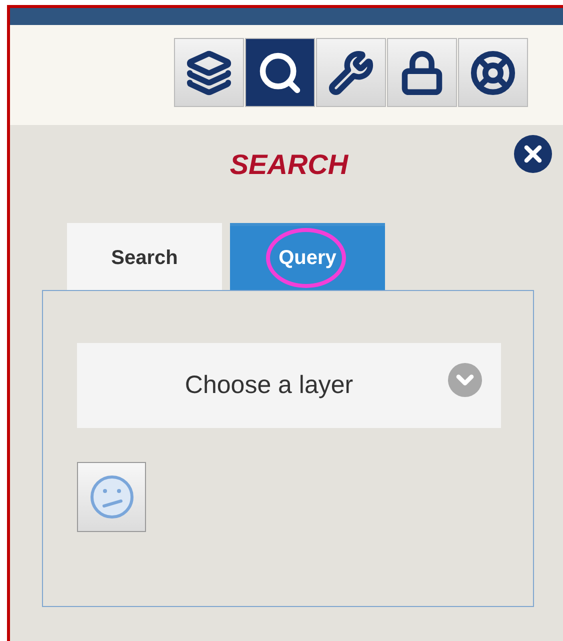 The image size is (563, 641). I want to click on panel-title: SEARCH, so click(289, 165).